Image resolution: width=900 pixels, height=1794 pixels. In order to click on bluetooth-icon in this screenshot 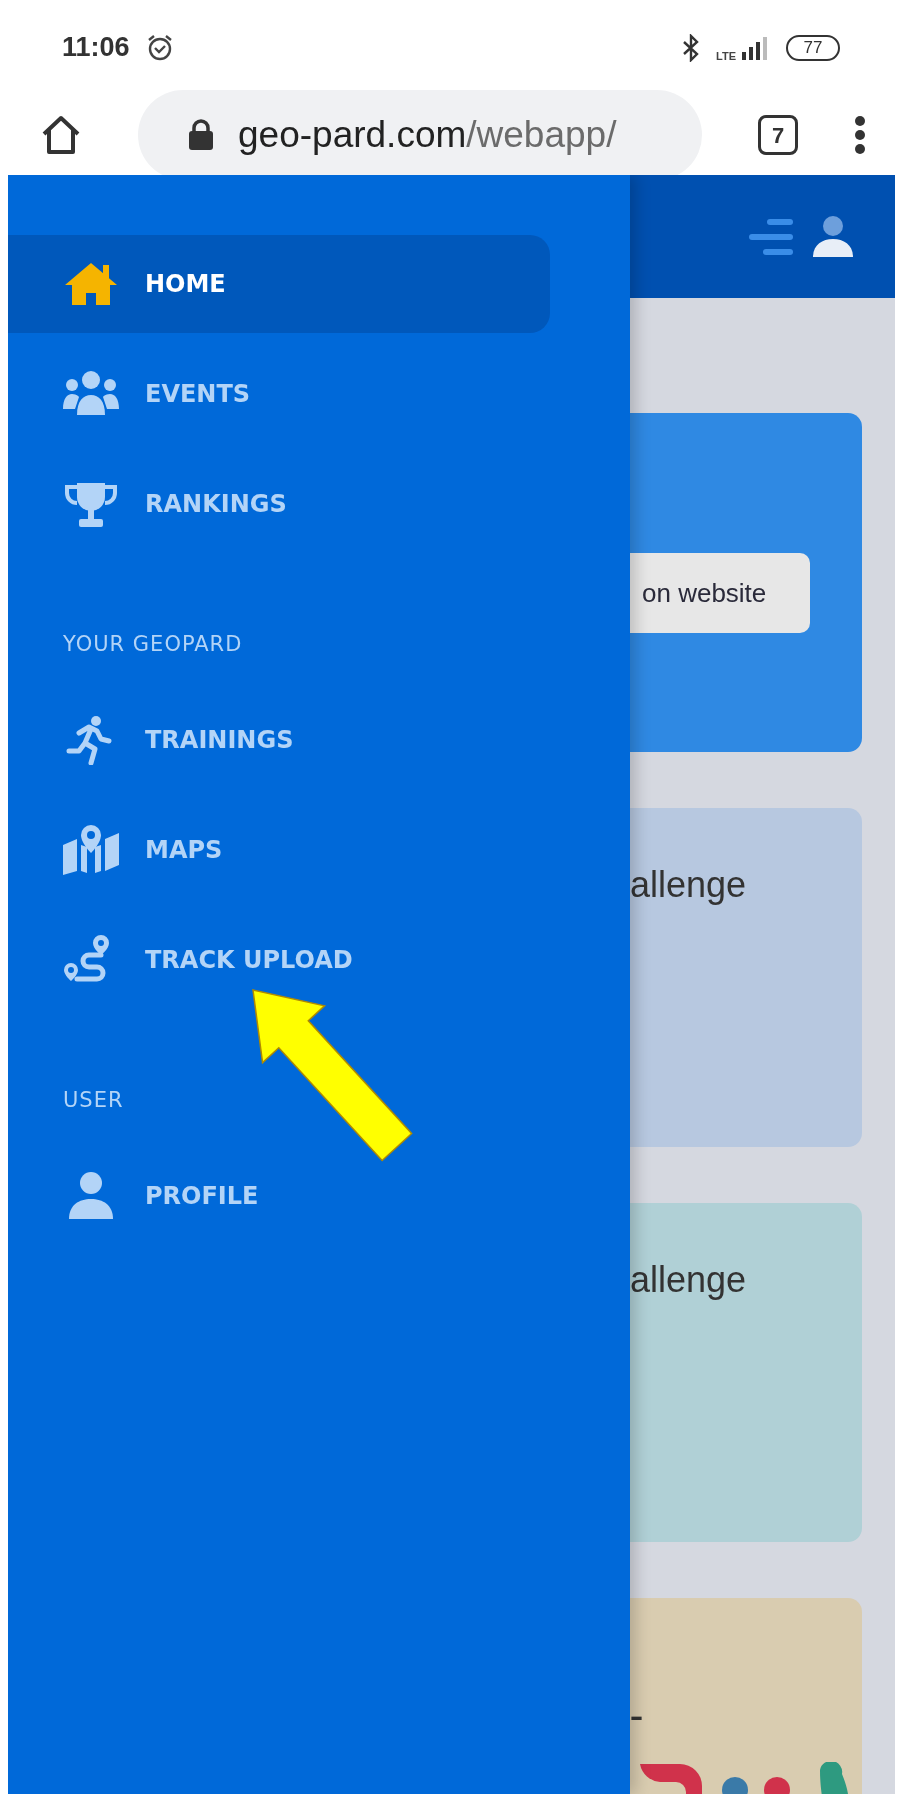, I will do `click(691, 47)`.